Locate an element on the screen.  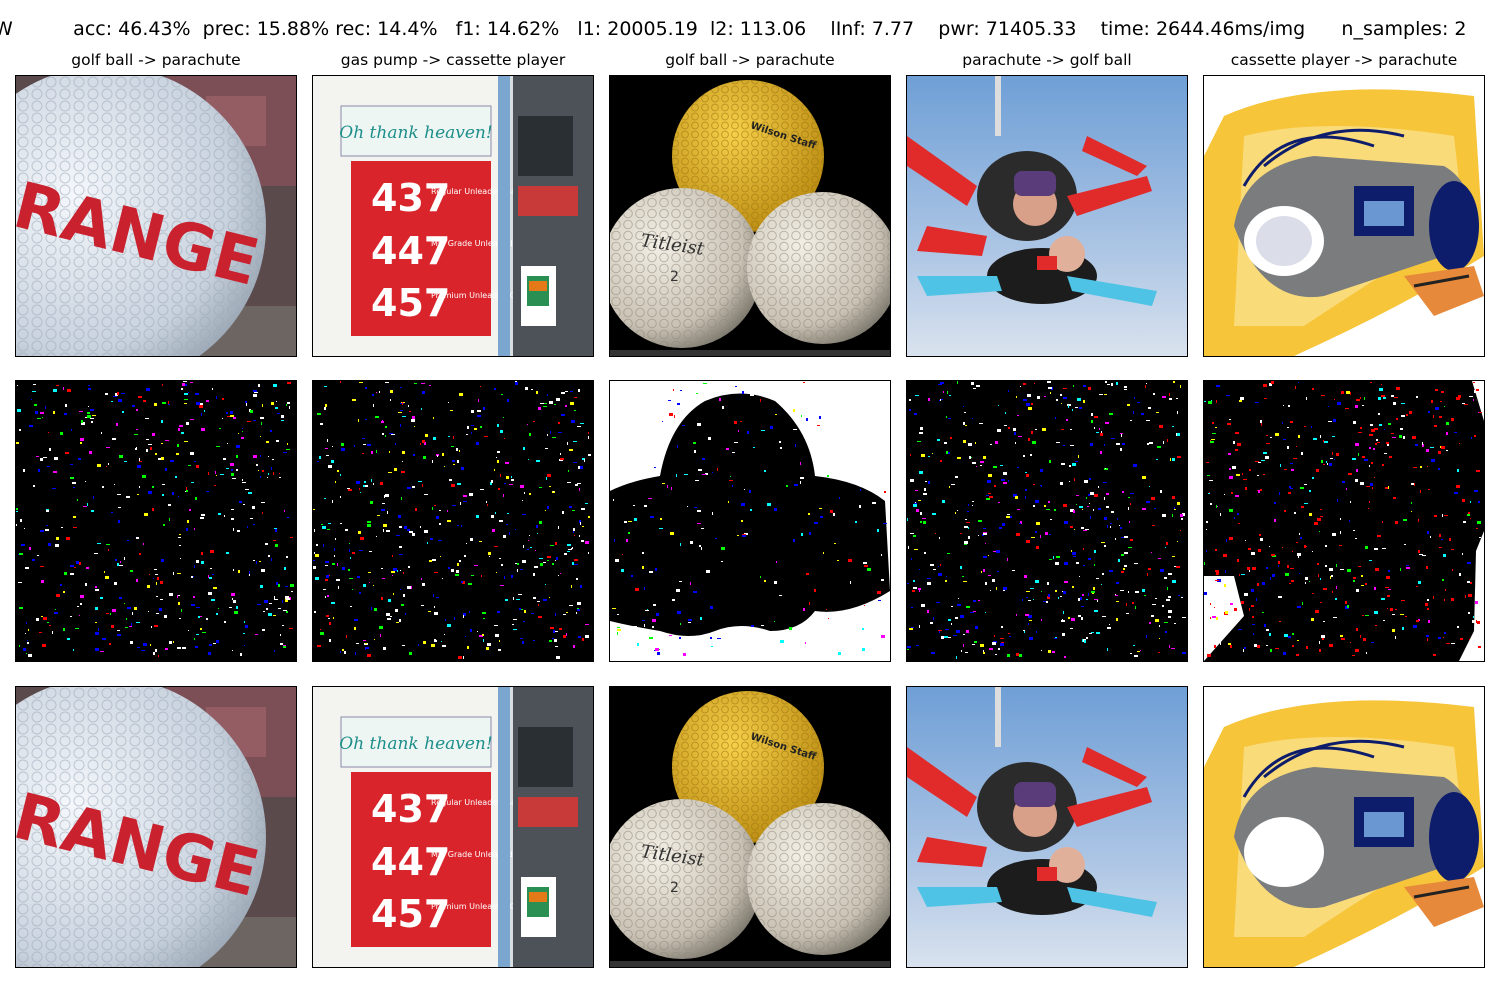
adversarial-image-boombox-clipart is located at coordinates (1344, 827).